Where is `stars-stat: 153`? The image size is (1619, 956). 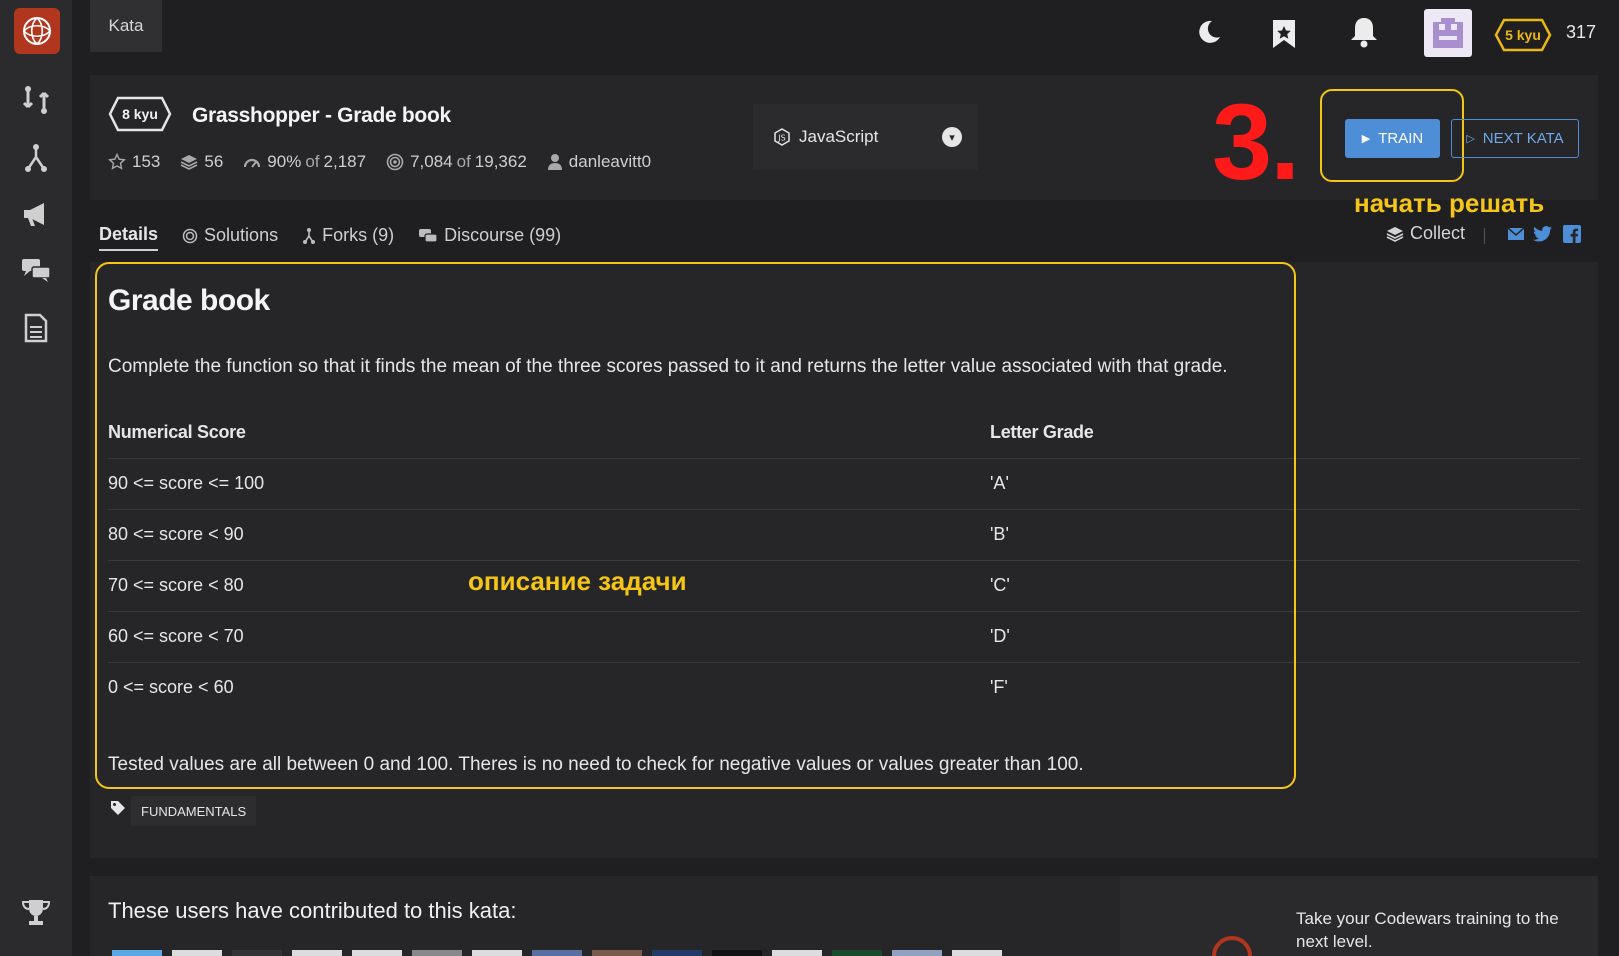 stars-stat: 153 is located at coordinates (134, 162).